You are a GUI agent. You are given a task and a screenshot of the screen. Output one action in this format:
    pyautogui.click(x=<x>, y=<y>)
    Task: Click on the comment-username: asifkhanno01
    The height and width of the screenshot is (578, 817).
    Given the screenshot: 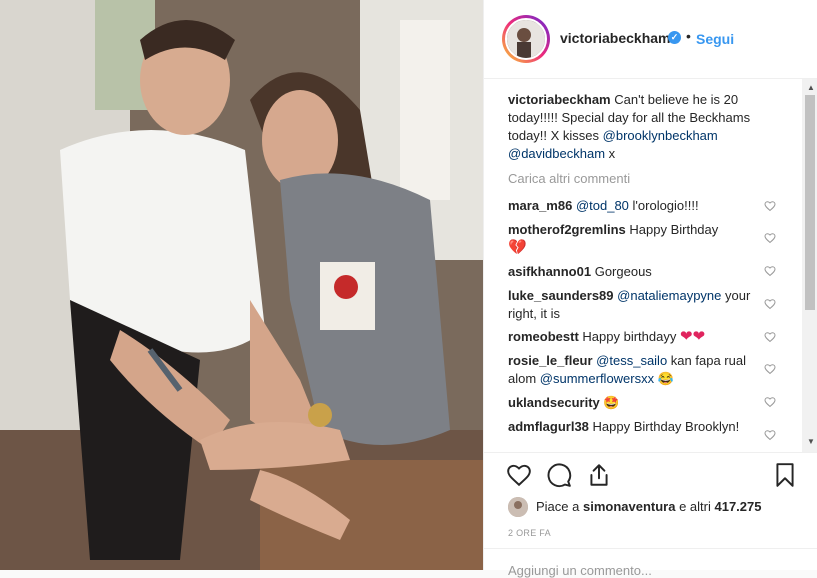 What is the action you would take?
    pyautogui.click(x=549, y=271)
    